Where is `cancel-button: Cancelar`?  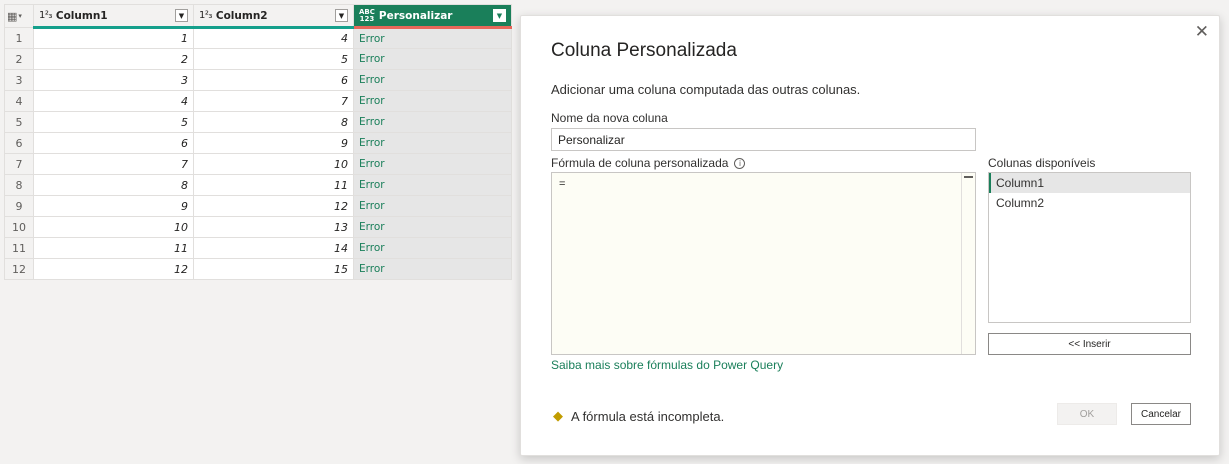
cancel-button: Cancelar is located at coordinates (1161, 414).